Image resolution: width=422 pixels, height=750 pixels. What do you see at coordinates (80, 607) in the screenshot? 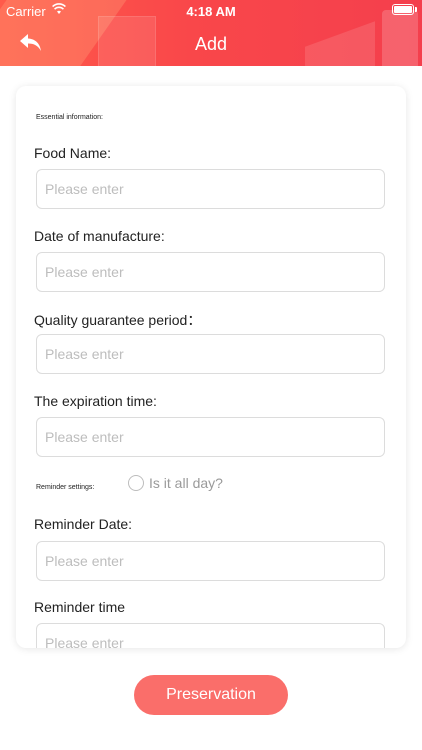
I see `reminder-time-label: Reminder time` at bounding box center [80, 607].